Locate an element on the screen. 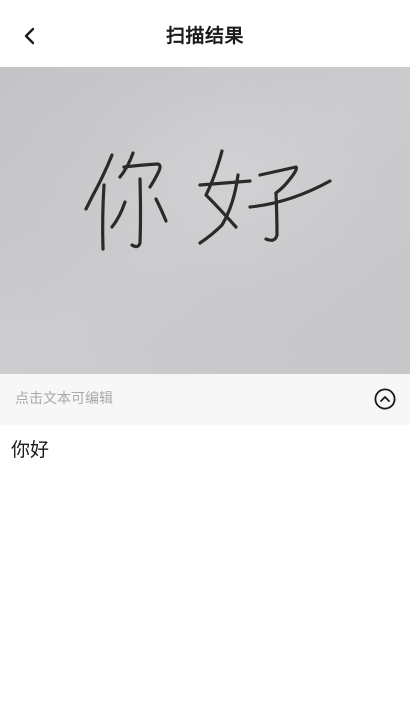 The image size is (410, 720). hint-bar: 点击文本可编辑 is located at coordinates (205, 399).